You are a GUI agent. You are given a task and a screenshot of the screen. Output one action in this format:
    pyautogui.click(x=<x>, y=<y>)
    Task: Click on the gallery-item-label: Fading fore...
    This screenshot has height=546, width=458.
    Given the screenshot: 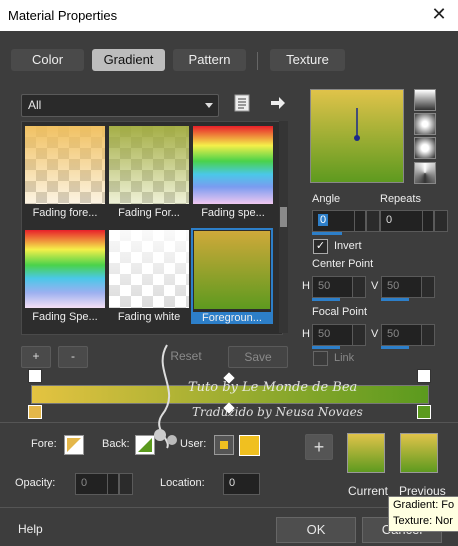 What is the action you would take?
    pyautogui.click(x=65, y=213)
    